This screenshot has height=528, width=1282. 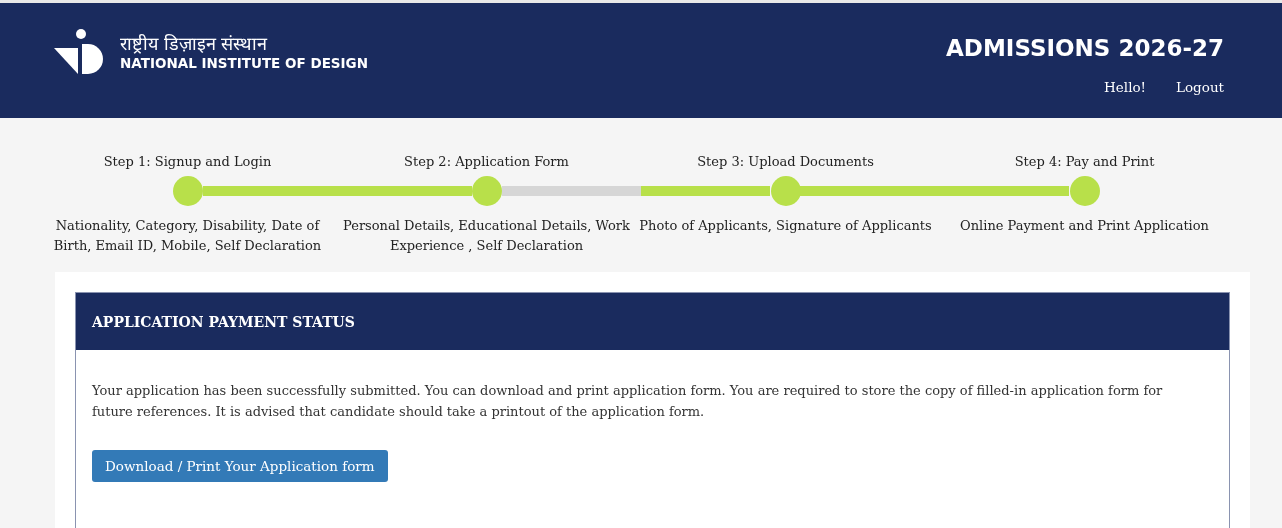 What do you see at coordinates (194, 44) in the screenshot?
I see `institute-name-hindi: राष्ट्रीय डिज़ाइन संस्थान` at bounding box center [194, 44].